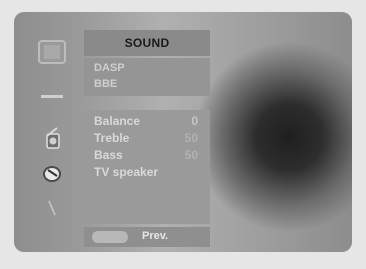 The height and width of the screenshot is (269, 366). Describe the element at coordinates (117, 121) in the screenshot. I see `balance-label: Balance` at that location.